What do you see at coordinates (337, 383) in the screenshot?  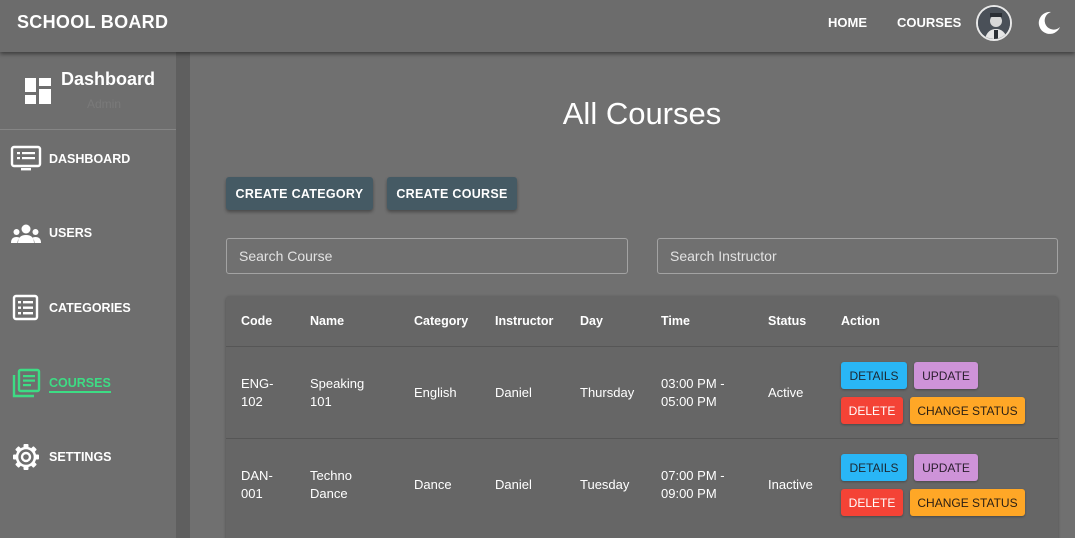 I see `cell-name-line: Speaking` at bounding box center [337, 383].